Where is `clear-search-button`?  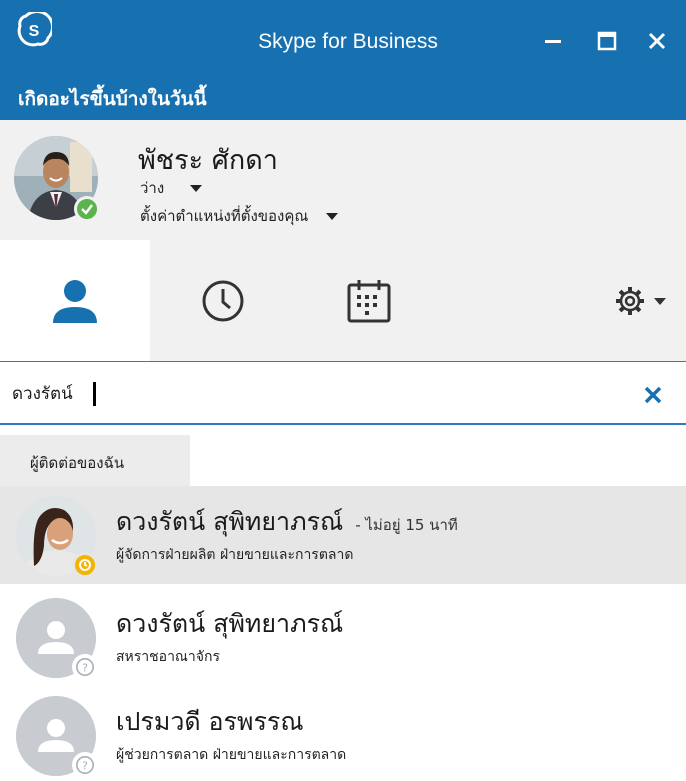 clear-search-button is located at coordinates (653, 395).